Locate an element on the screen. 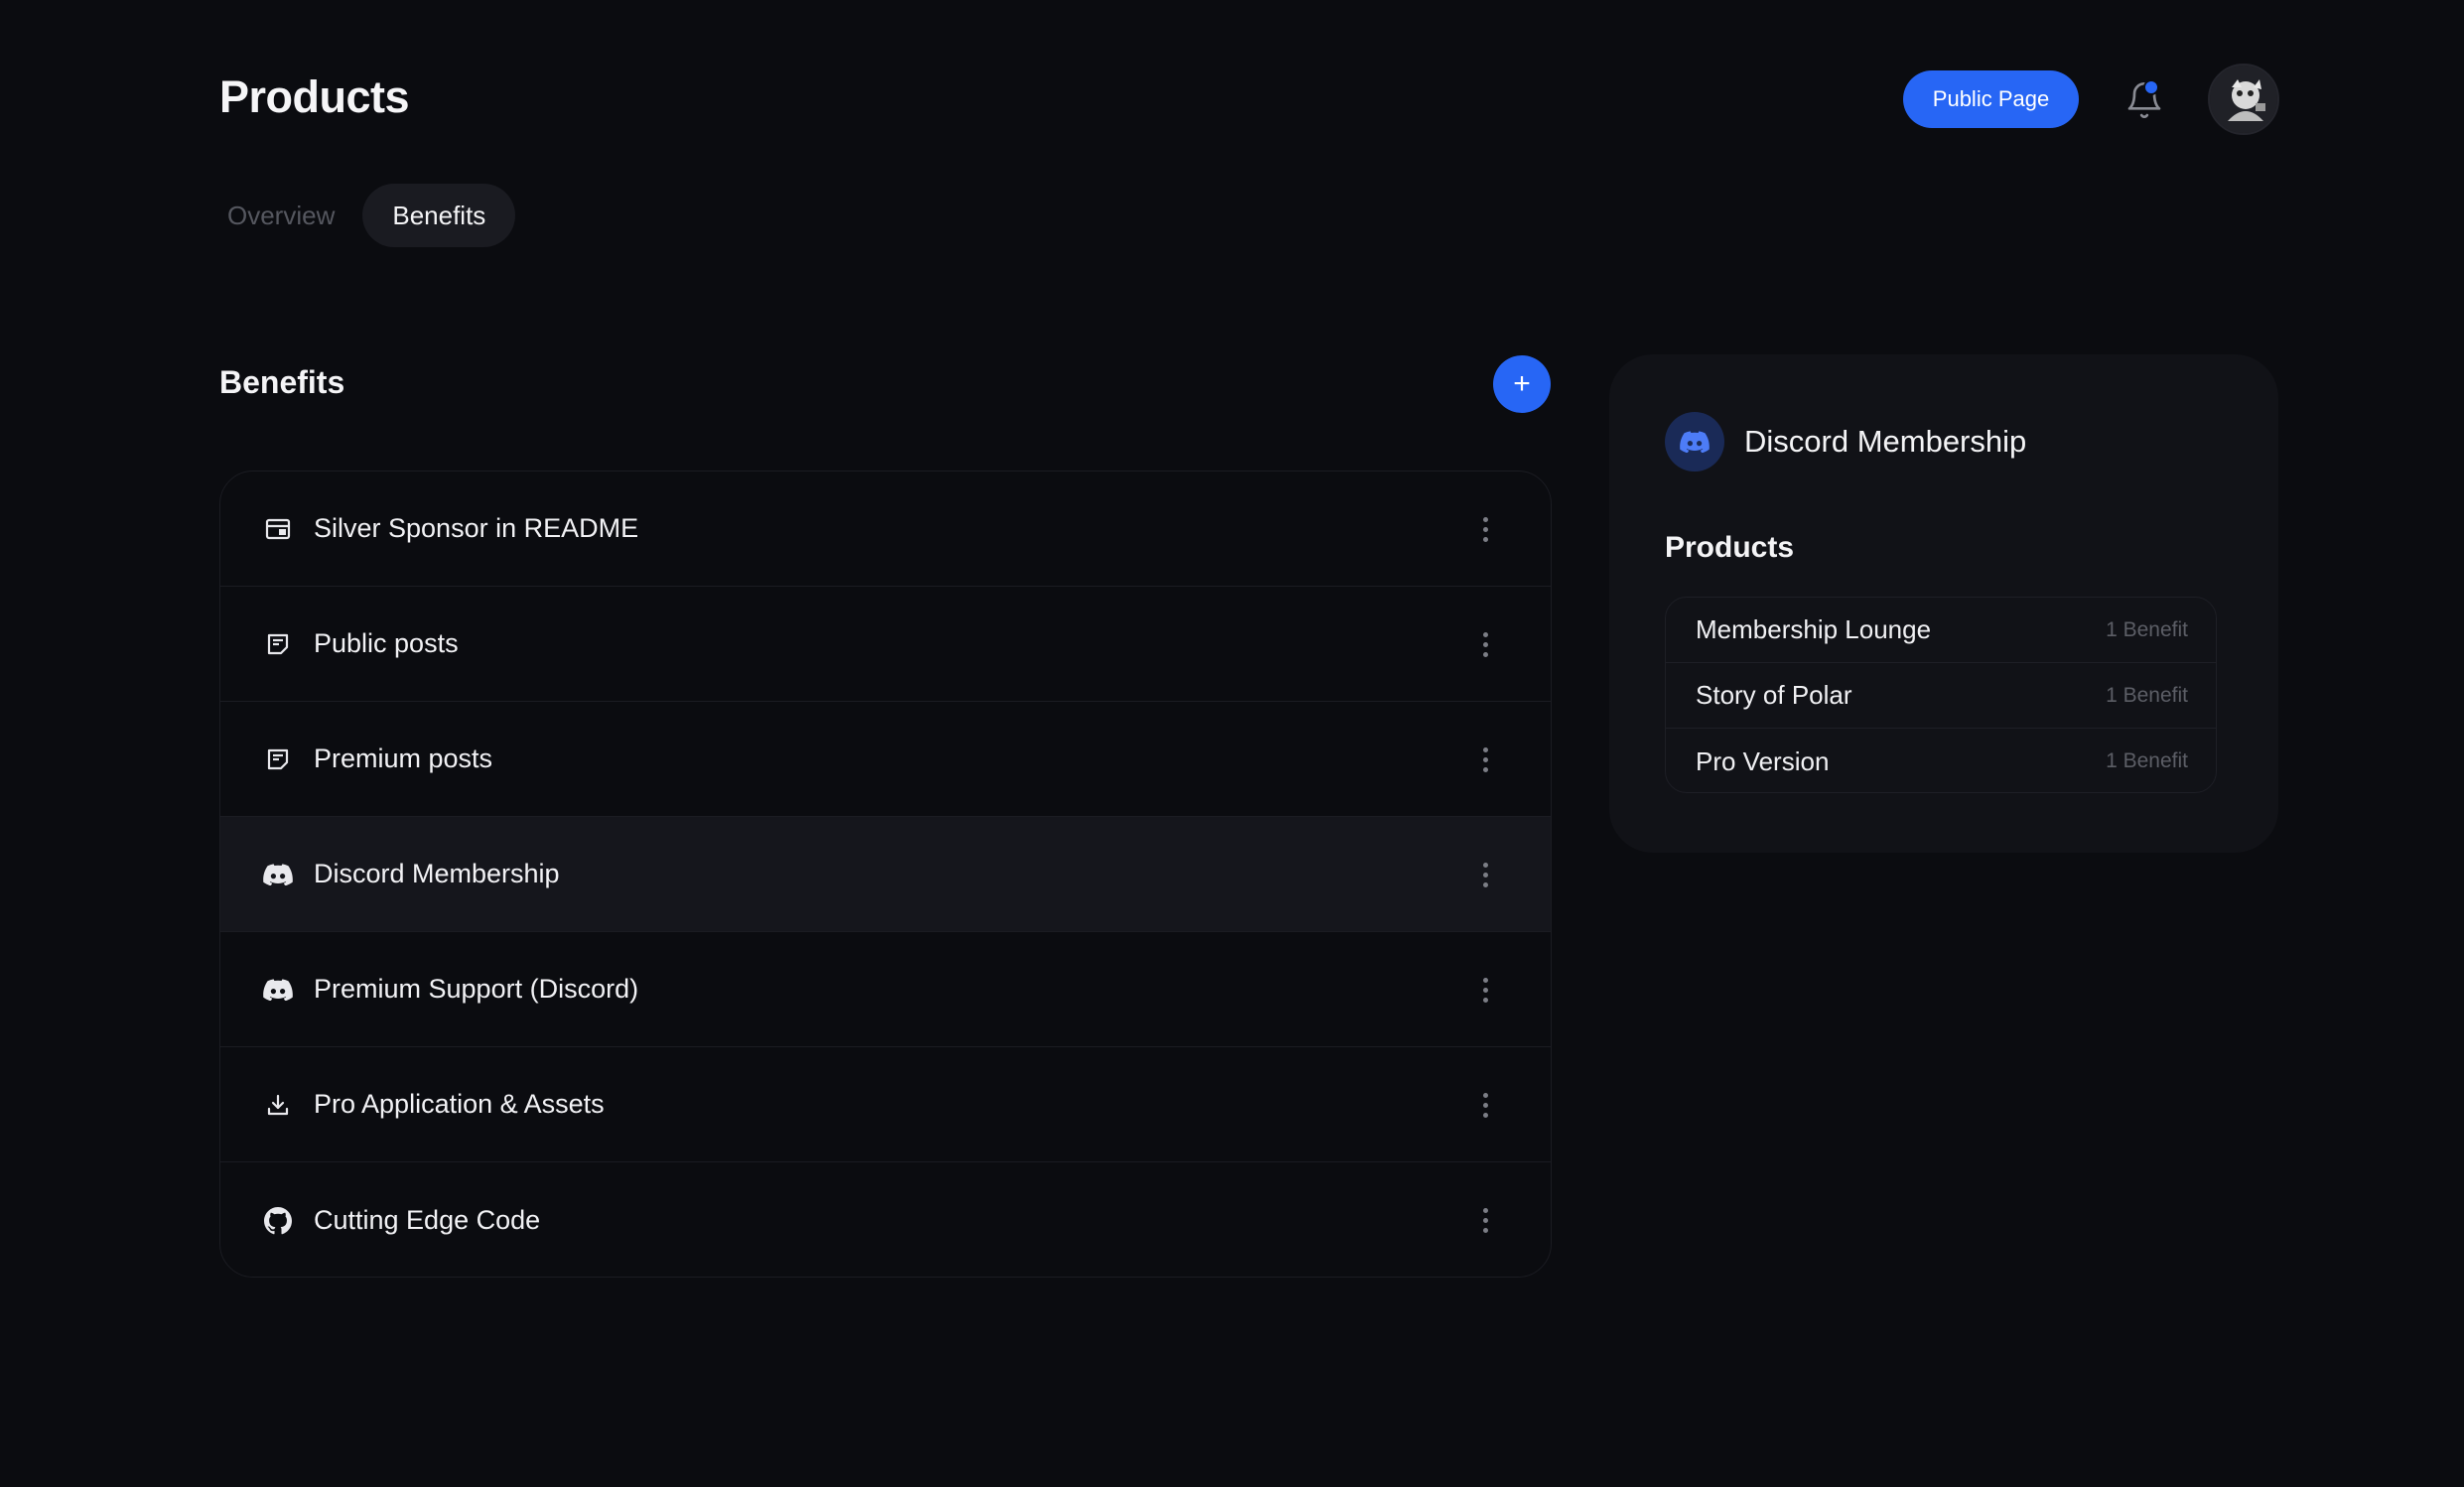 The height and width of the screenshot is (1487, 2464). benefit-row: Silver Sponsor in README is located at coordinates (885, 529).